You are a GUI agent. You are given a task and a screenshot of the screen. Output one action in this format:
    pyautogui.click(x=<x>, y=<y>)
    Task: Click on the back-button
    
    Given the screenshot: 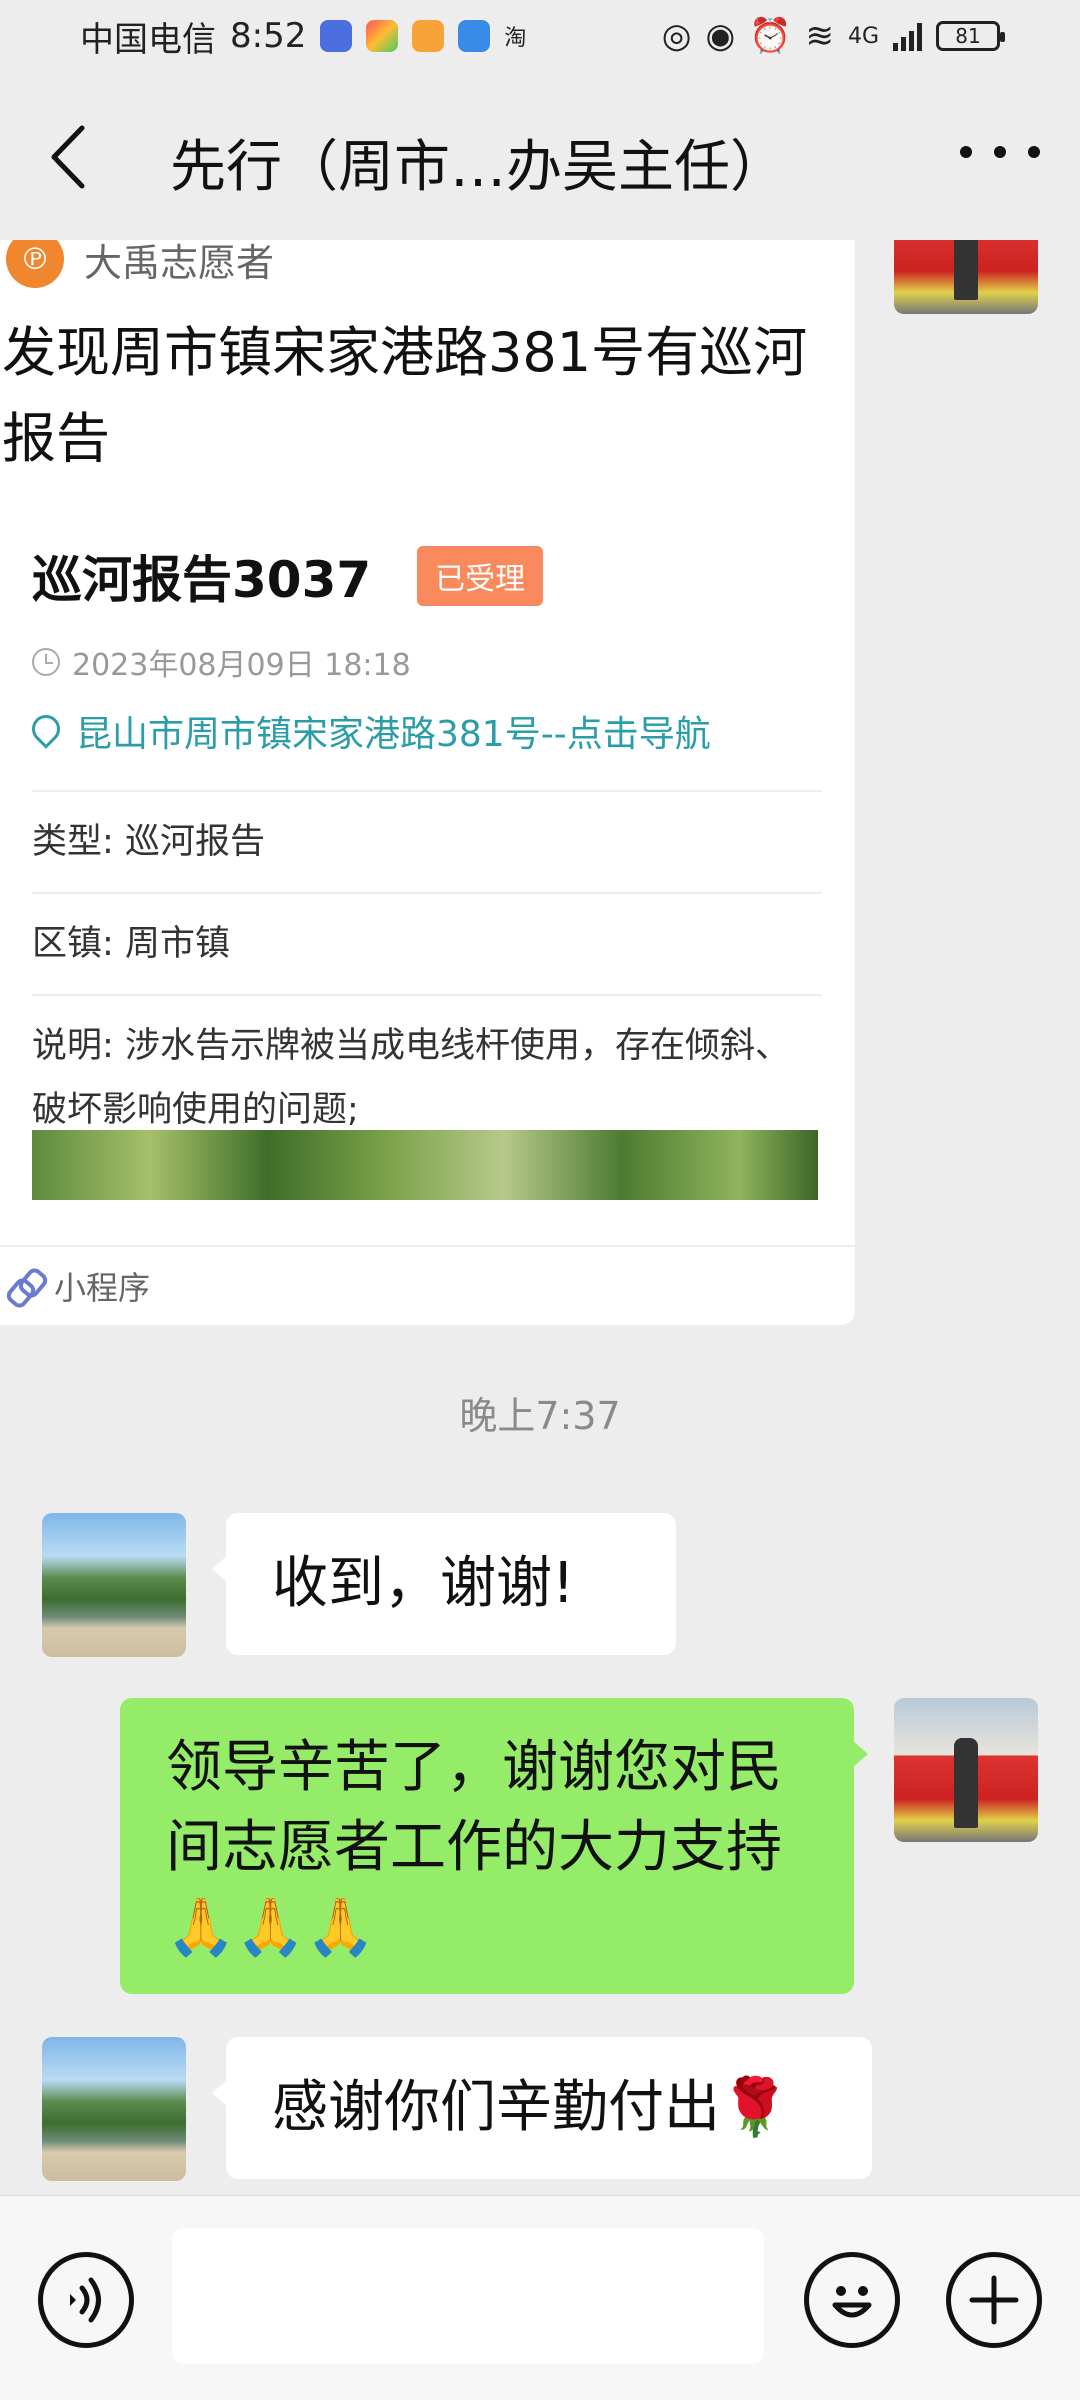 What is the action you would take?
    pyautogui.click(x=70, y=157)
    